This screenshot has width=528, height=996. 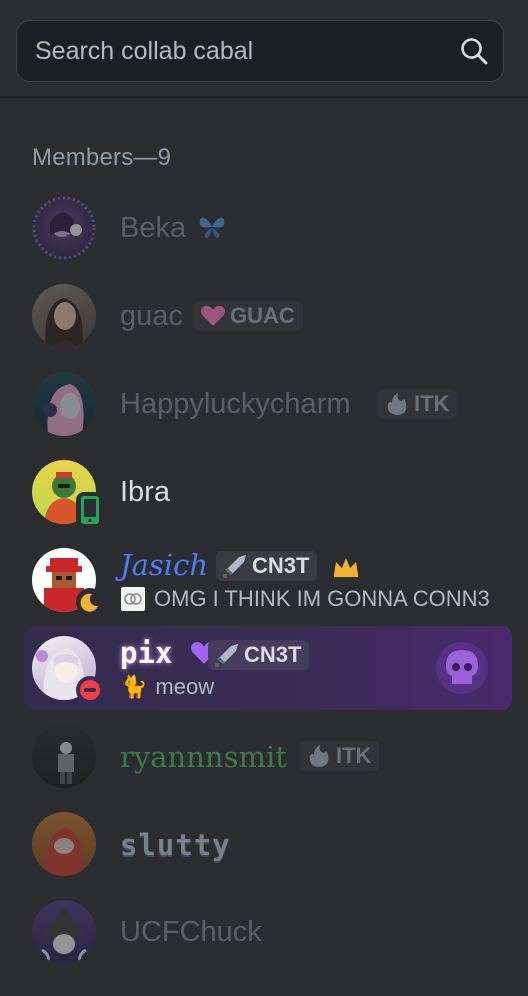 What do you see at coordinates (145, 492) in the screenshot?
I see `member-name: Ibra` at bounding box center [145, 492].